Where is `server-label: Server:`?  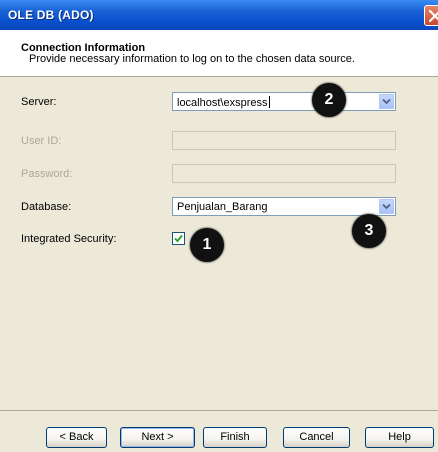 server-label: Server: is located at coordinates (39, 102).